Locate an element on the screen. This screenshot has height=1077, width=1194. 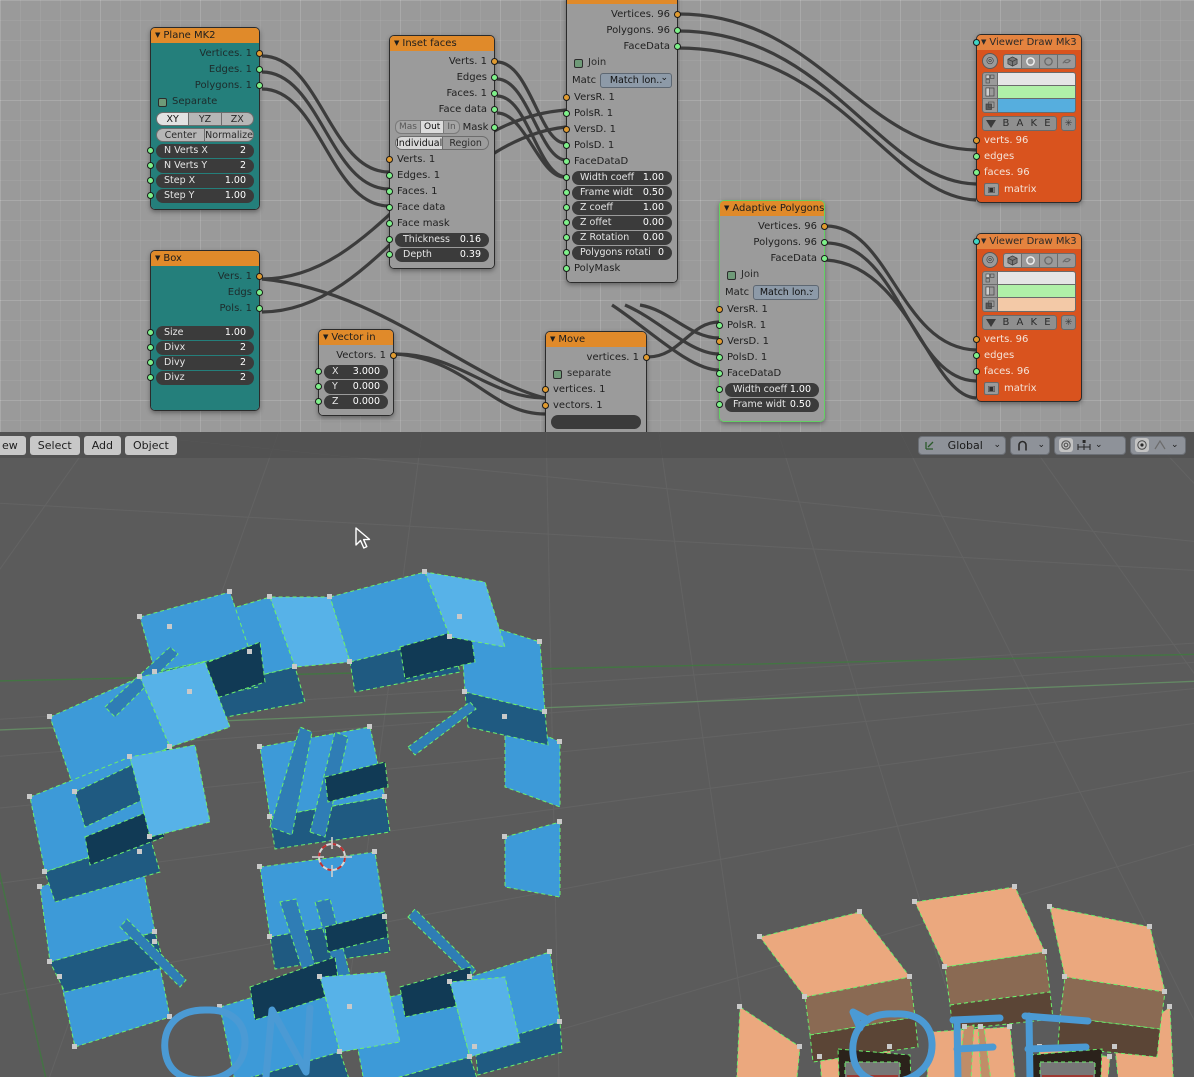
mask-row: Mas Out In Mask is located at coordinates (442, 127).